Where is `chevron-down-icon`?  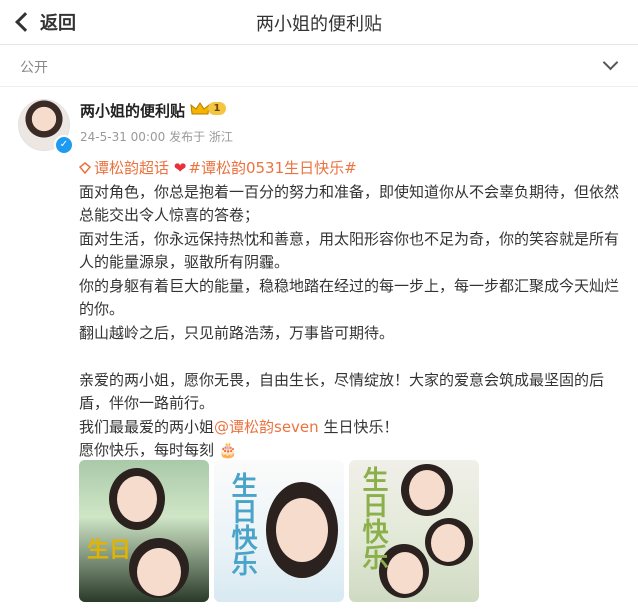
chevron-down-icon is located at coordinates (610, 62).